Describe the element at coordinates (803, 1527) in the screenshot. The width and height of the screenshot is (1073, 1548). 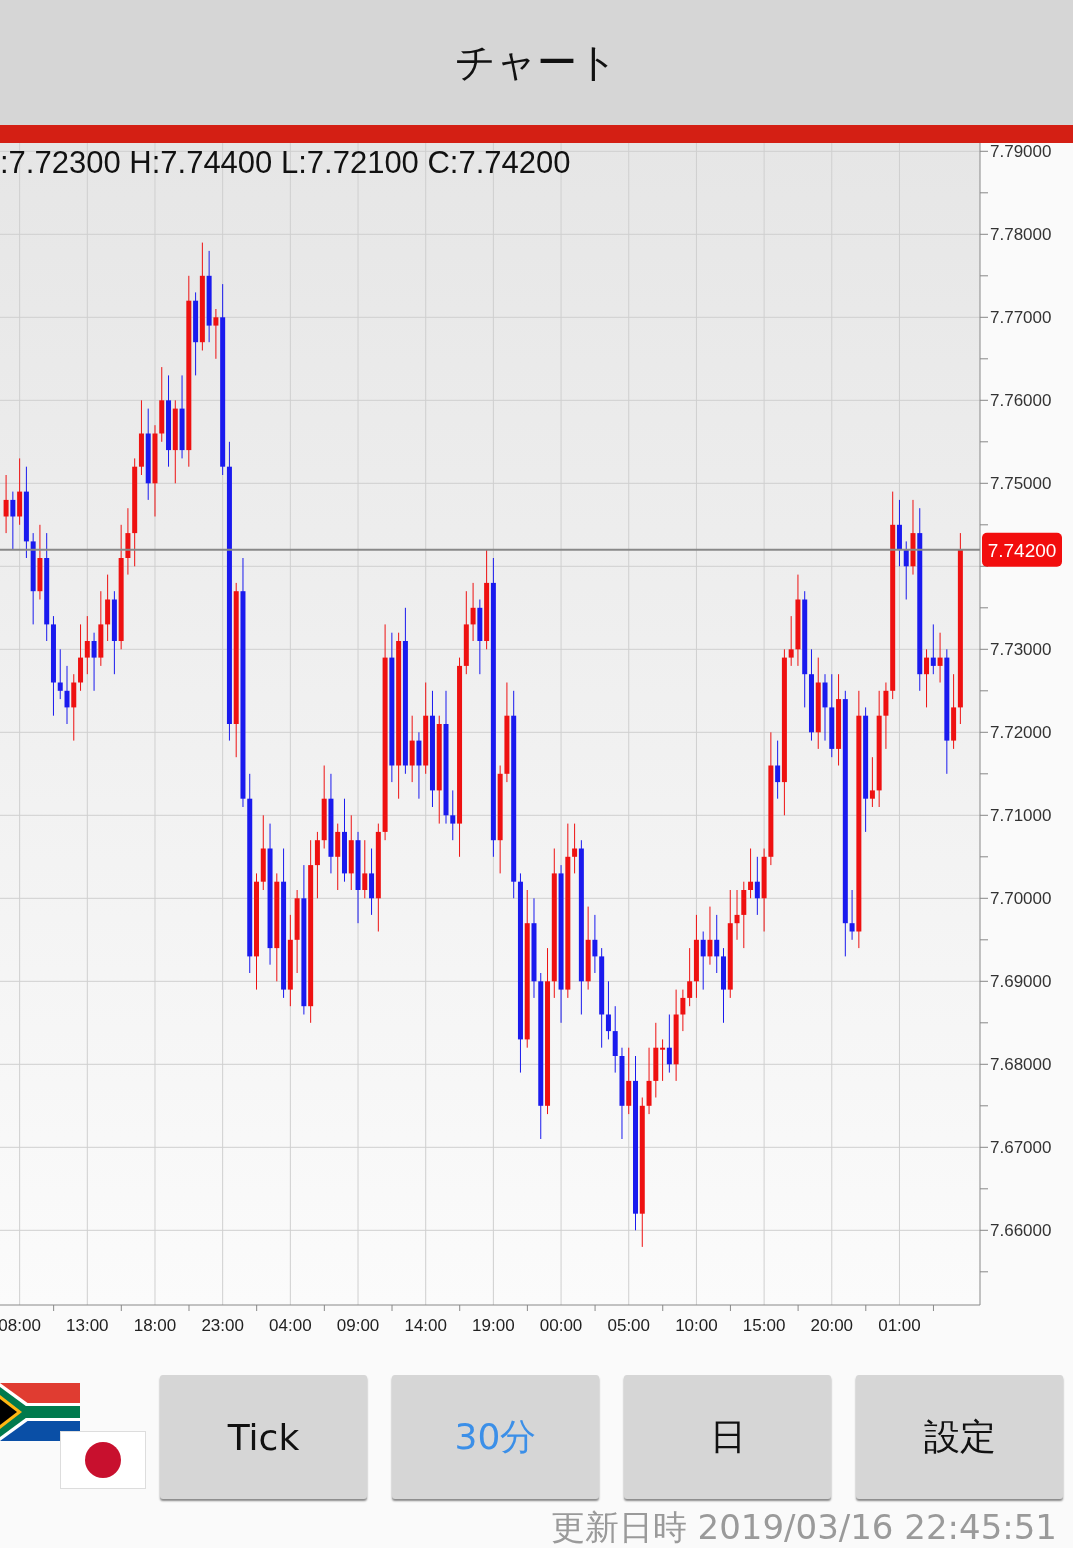
I see `update-timestamp: 更新日時 2019/03/16 22:45:51` at that location.